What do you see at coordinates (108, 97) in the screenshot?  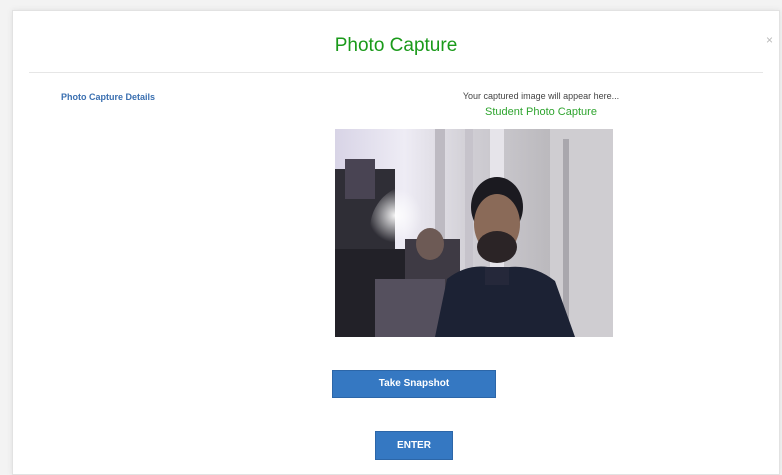 I see `photo-capture-details-link: Photo Capture Details` at bounding box center [108, 97].